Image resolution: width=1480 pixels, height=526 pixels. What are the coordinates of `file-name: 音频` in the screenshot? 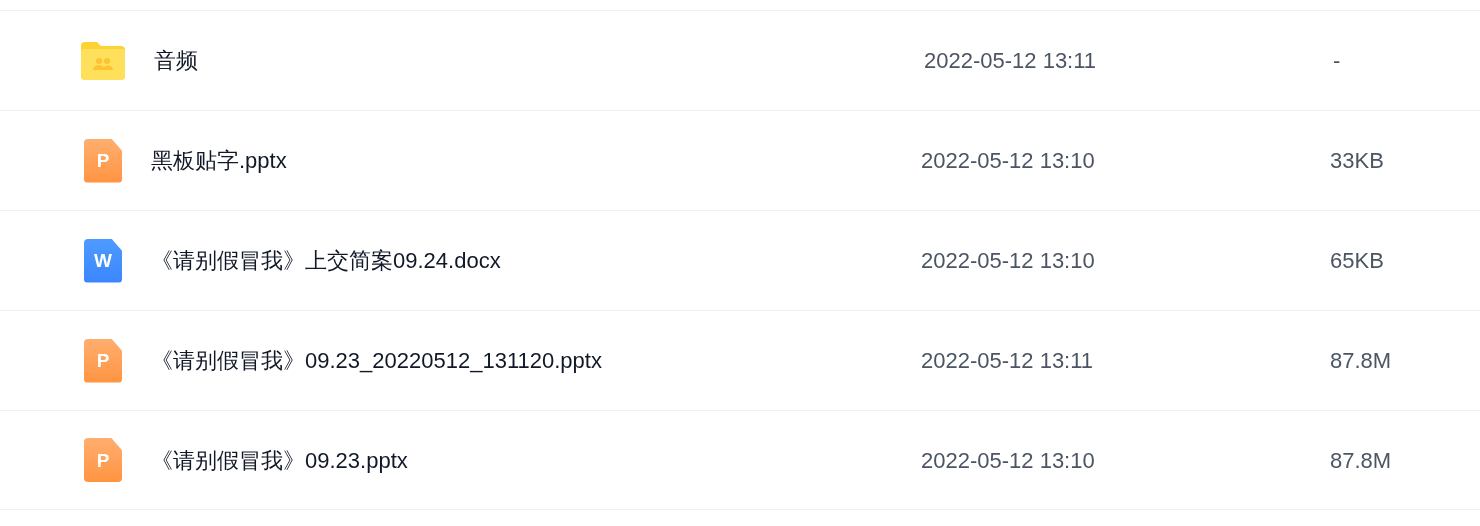 It's located at (539, 60).